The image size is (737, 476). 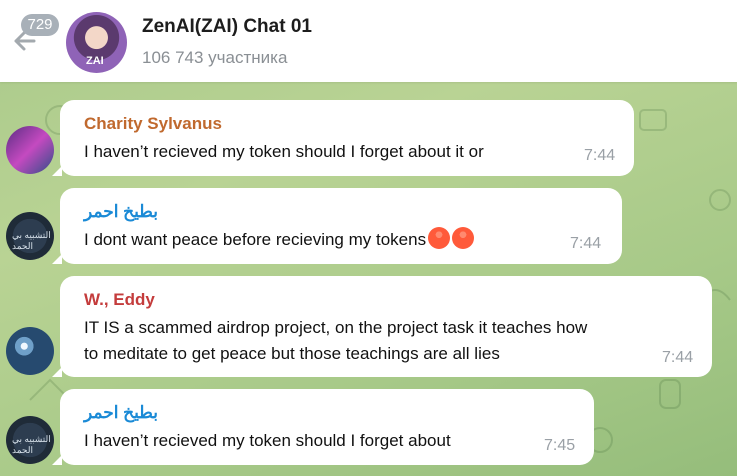 What do you see at coordinates (30, 351) in the screenshot?
I see `avatar-w-eddy` at bounding box center [30, 351].